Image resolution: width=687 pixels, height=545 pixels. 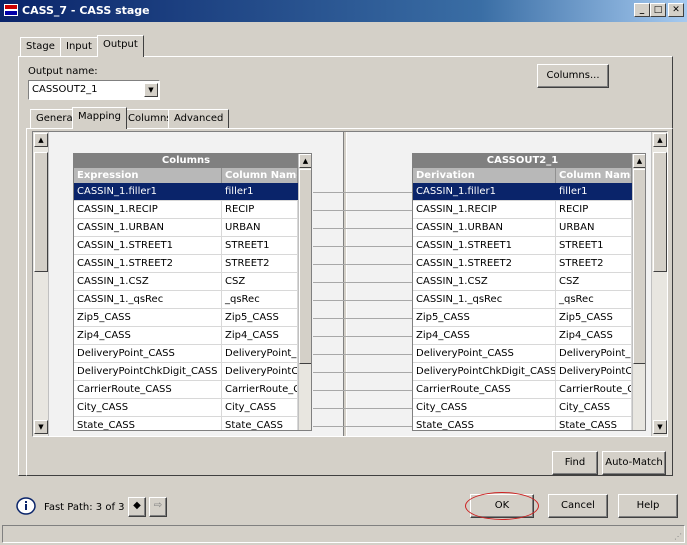 What do you see at coordinates (41, 284) in the screenshot?
I see `left-pane-scrollbar: ▲ ▼` at bounding box center [41, 284].